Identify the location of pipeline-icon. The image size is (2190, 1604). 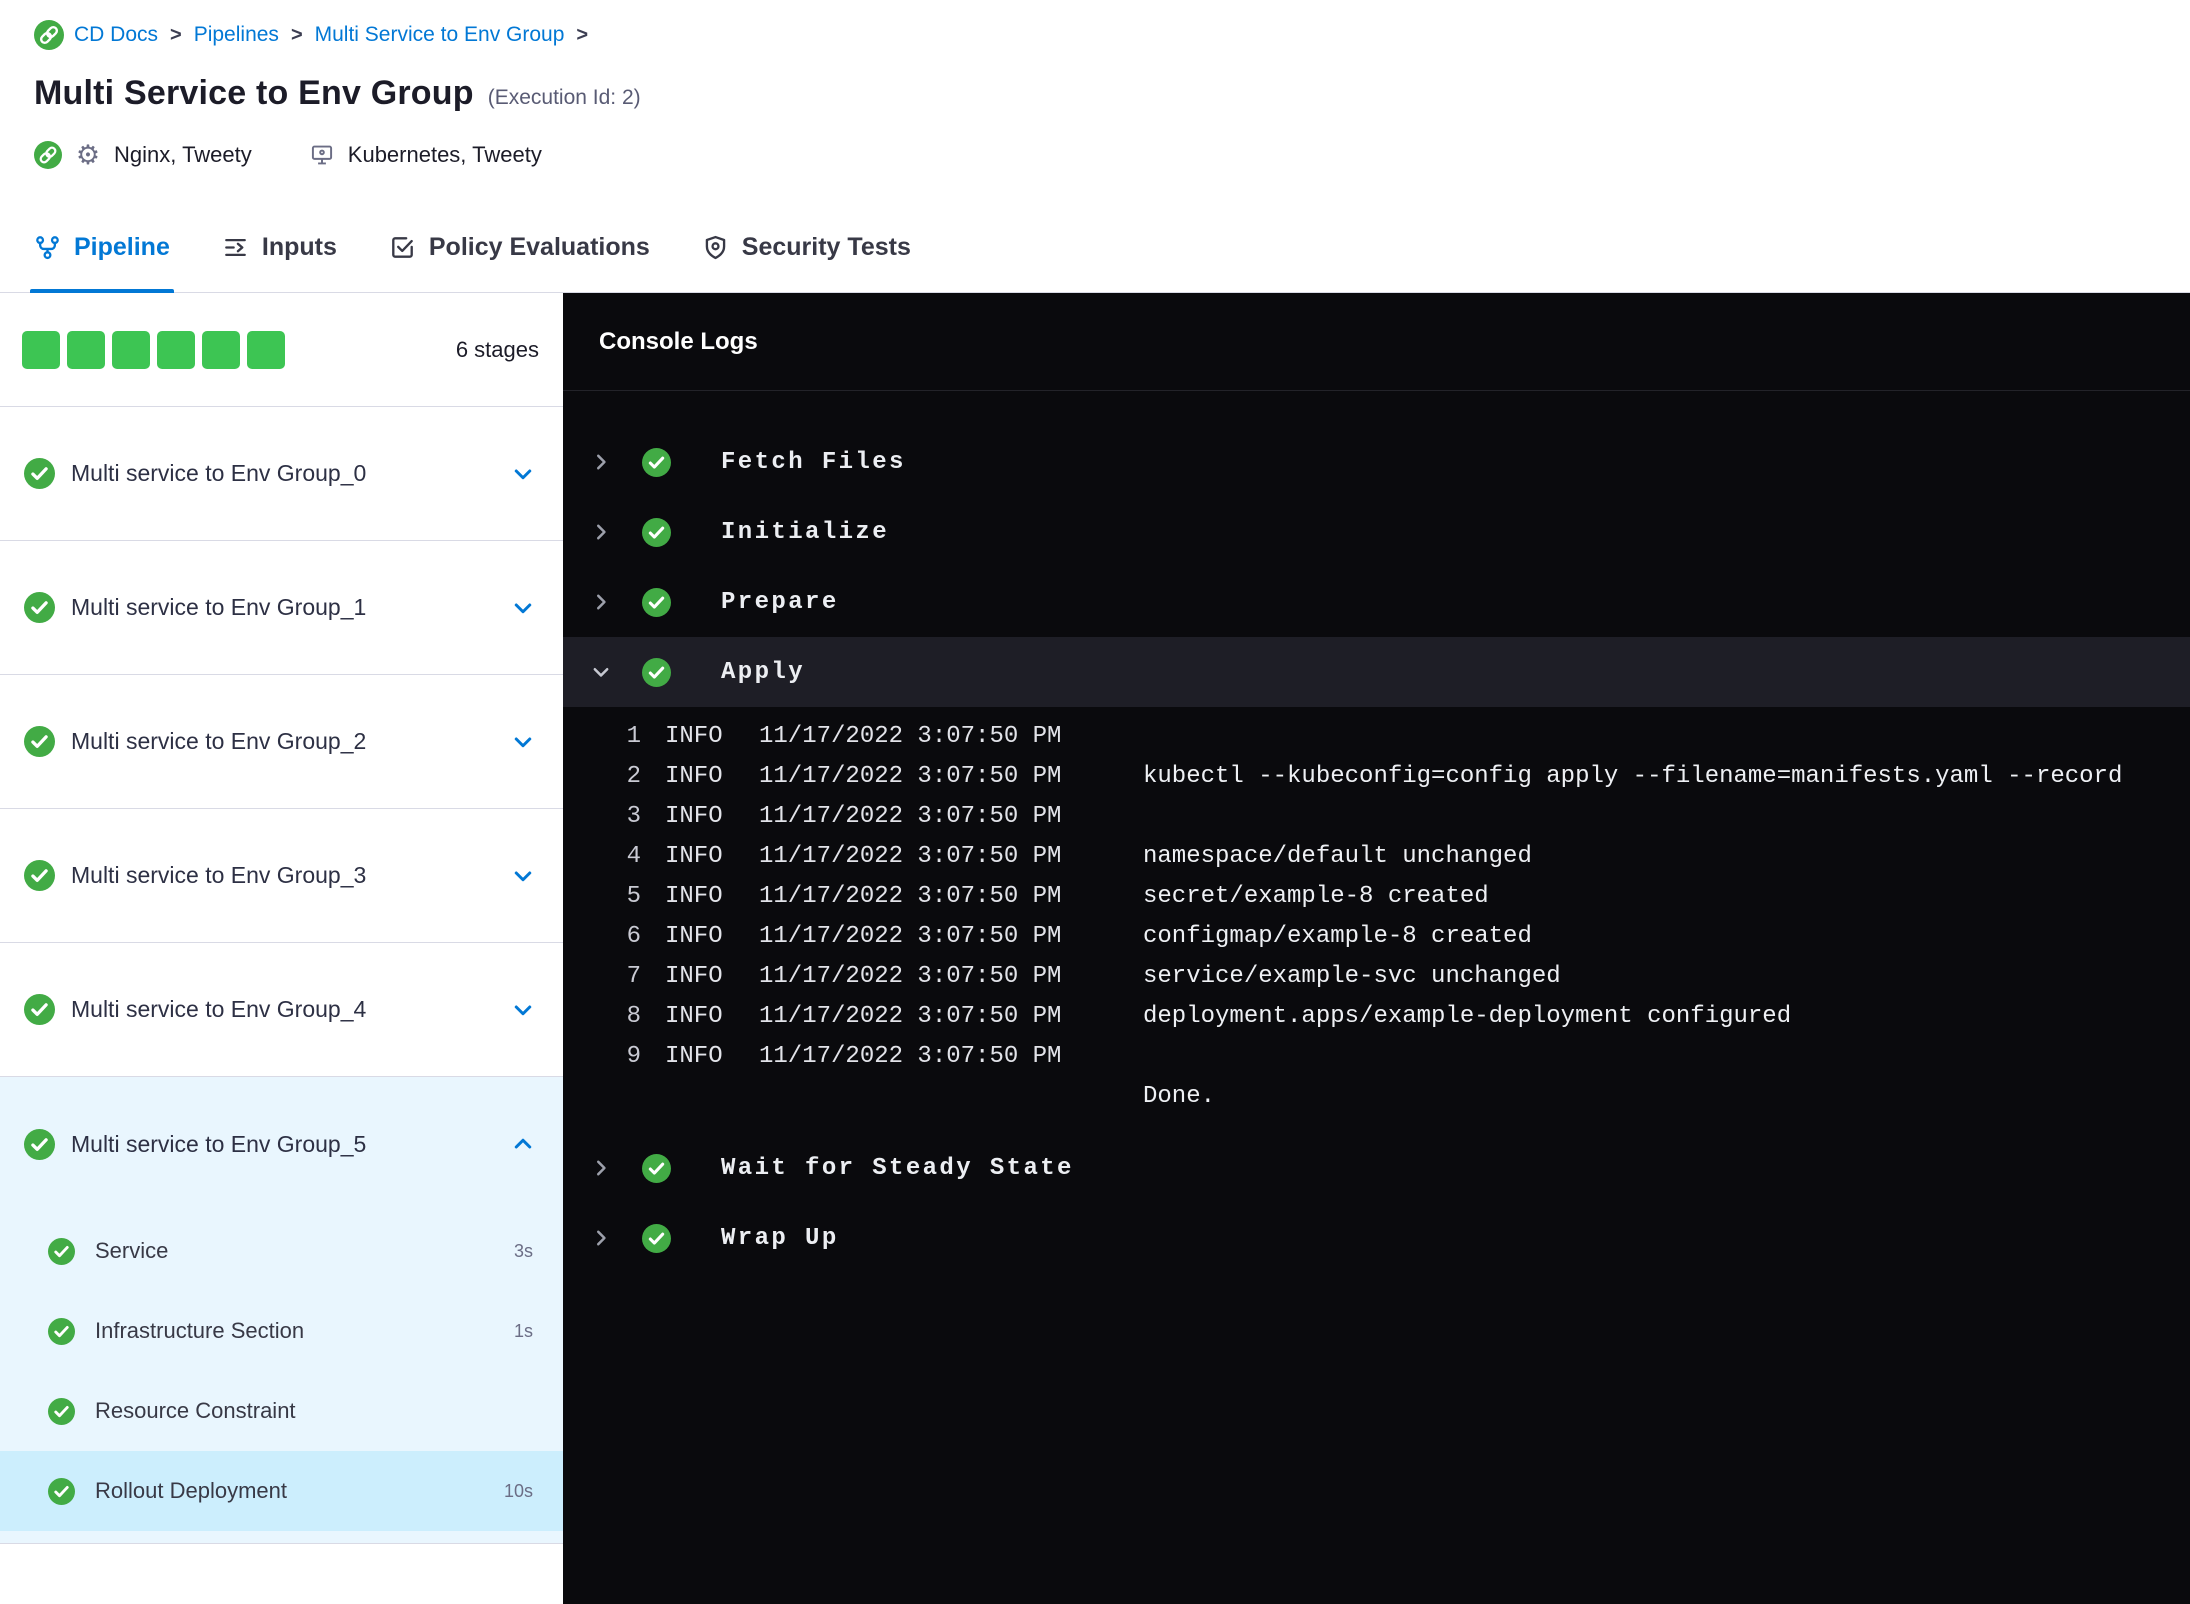
(47, 247).